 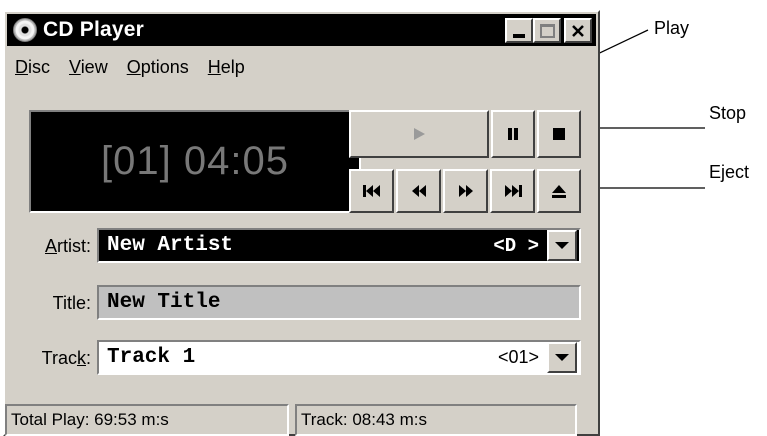 I want to click on eject-callout-label: Eject, so click(x=729, y=172).